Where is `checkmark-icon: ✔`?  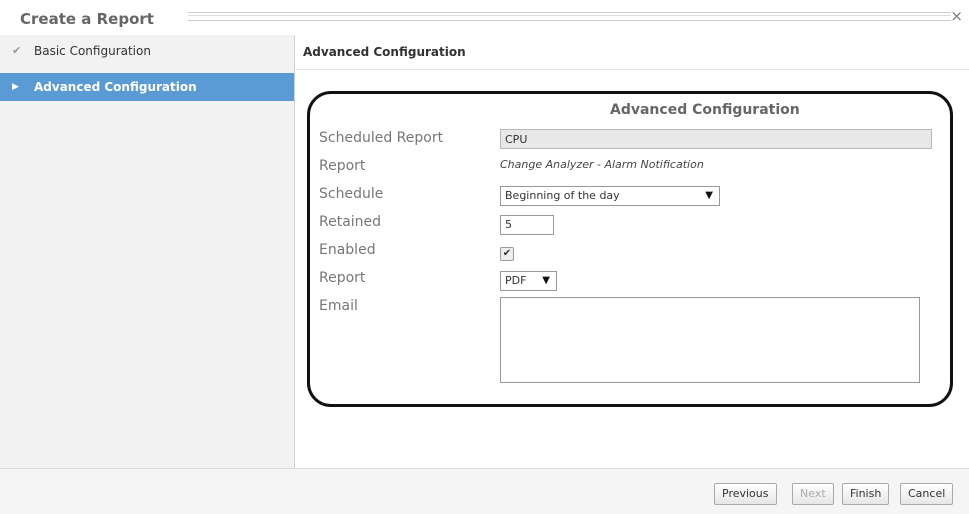 checkmark-icon: ✔ is located at coordinates (17, 50).